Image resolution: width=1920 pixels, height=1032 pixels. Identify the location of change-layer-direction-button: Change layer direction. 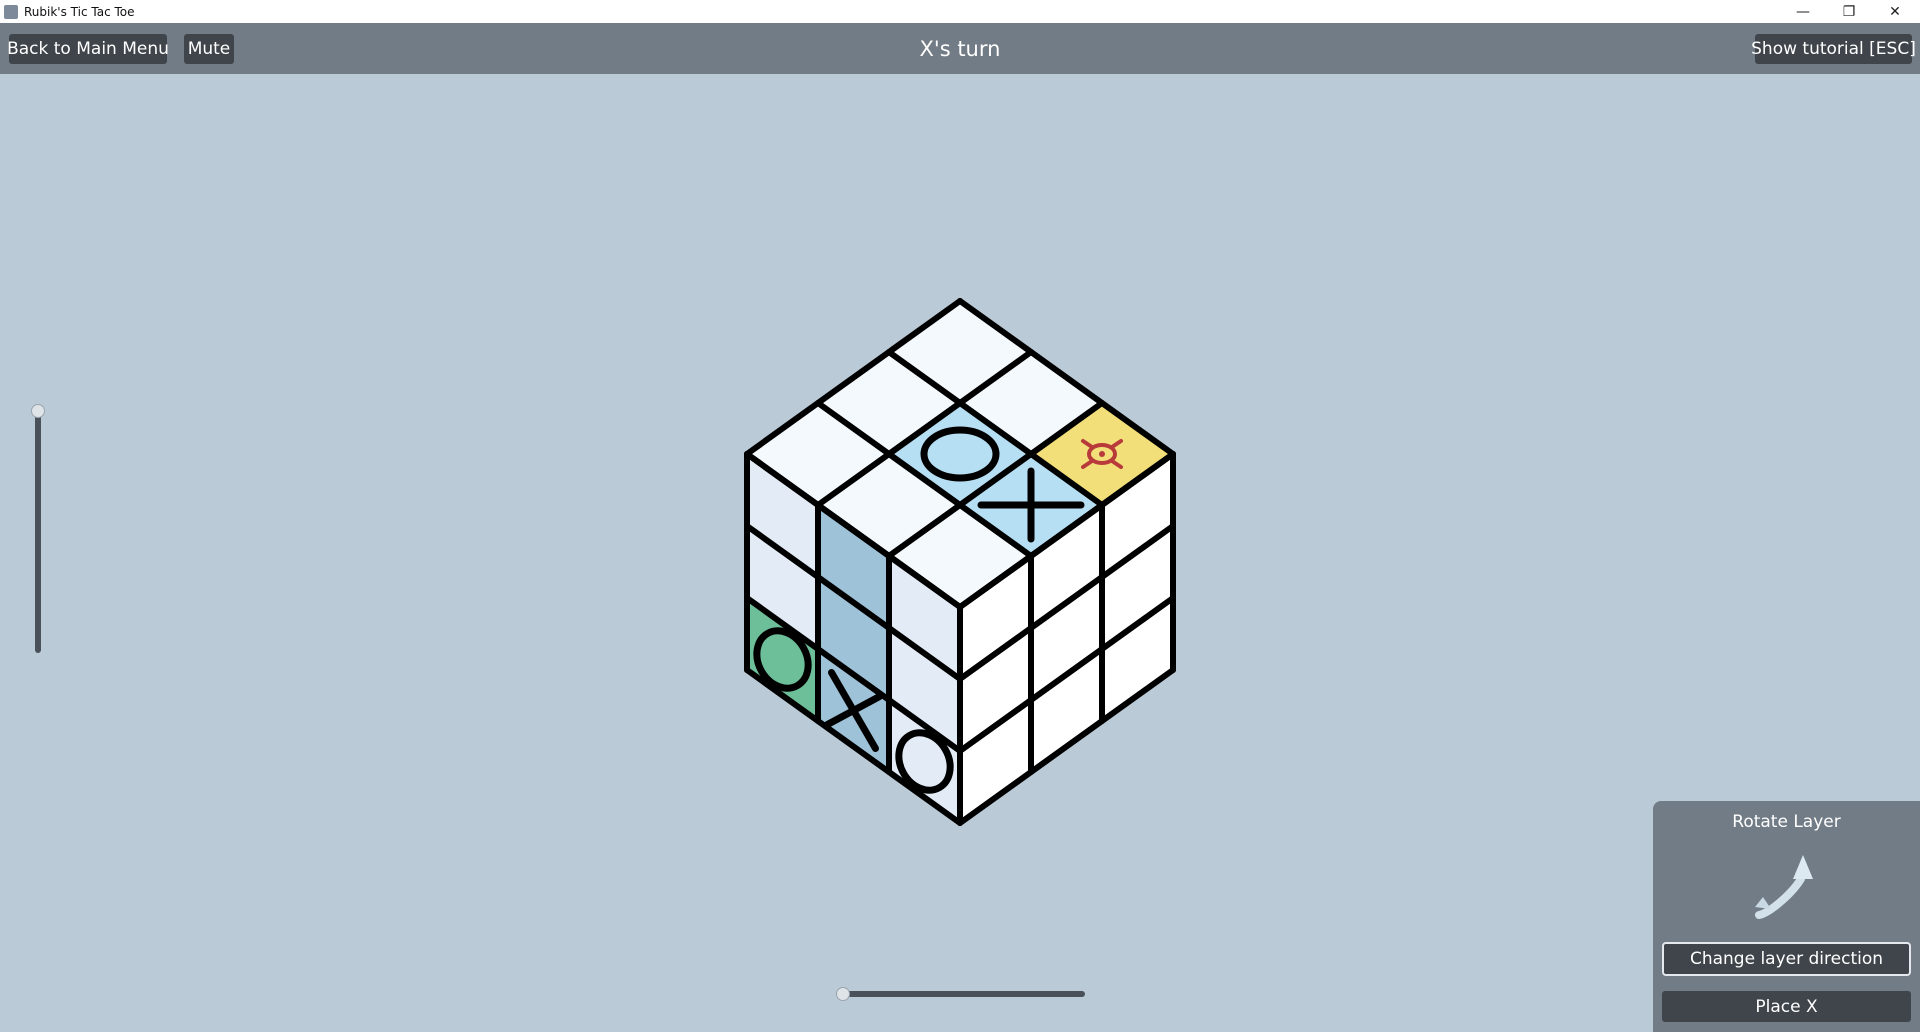
(1786, 959).